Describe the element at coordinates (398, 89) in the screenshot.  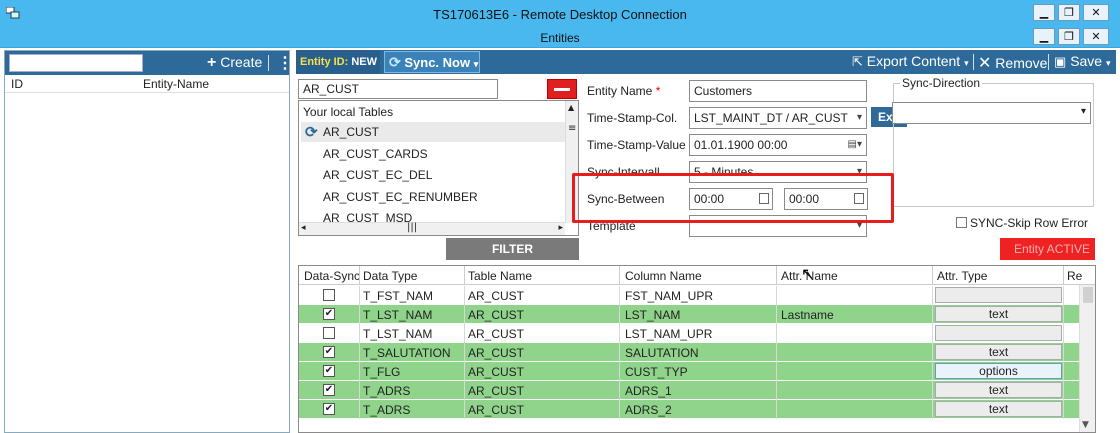
I see `table-name-input: AR_CUST` at that location.